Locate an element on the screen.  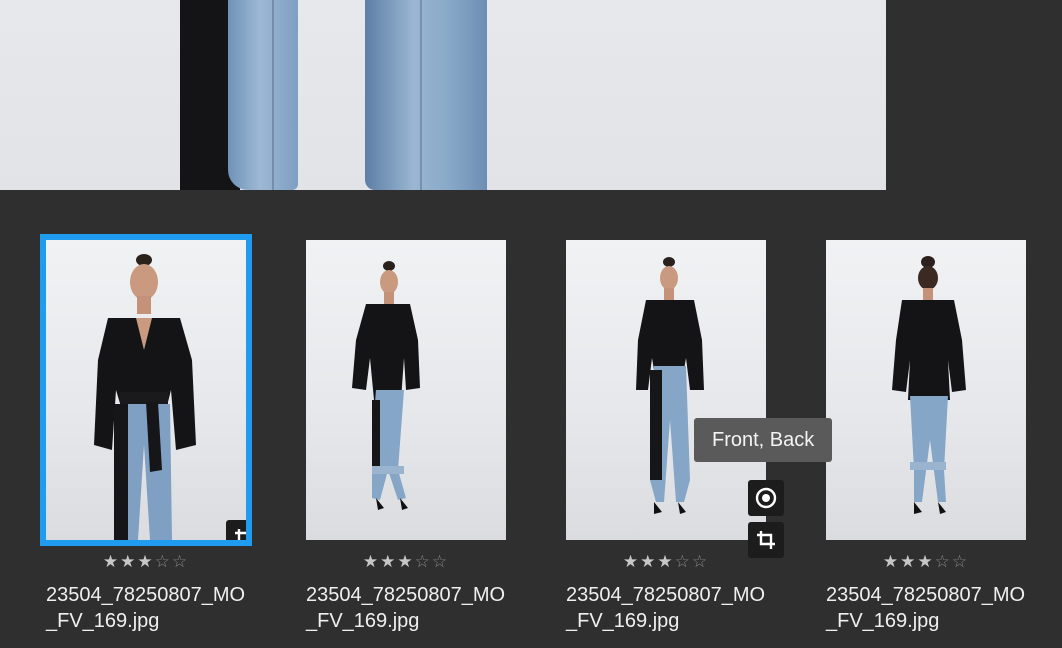
target-icon is located at coordinates (766, 498).